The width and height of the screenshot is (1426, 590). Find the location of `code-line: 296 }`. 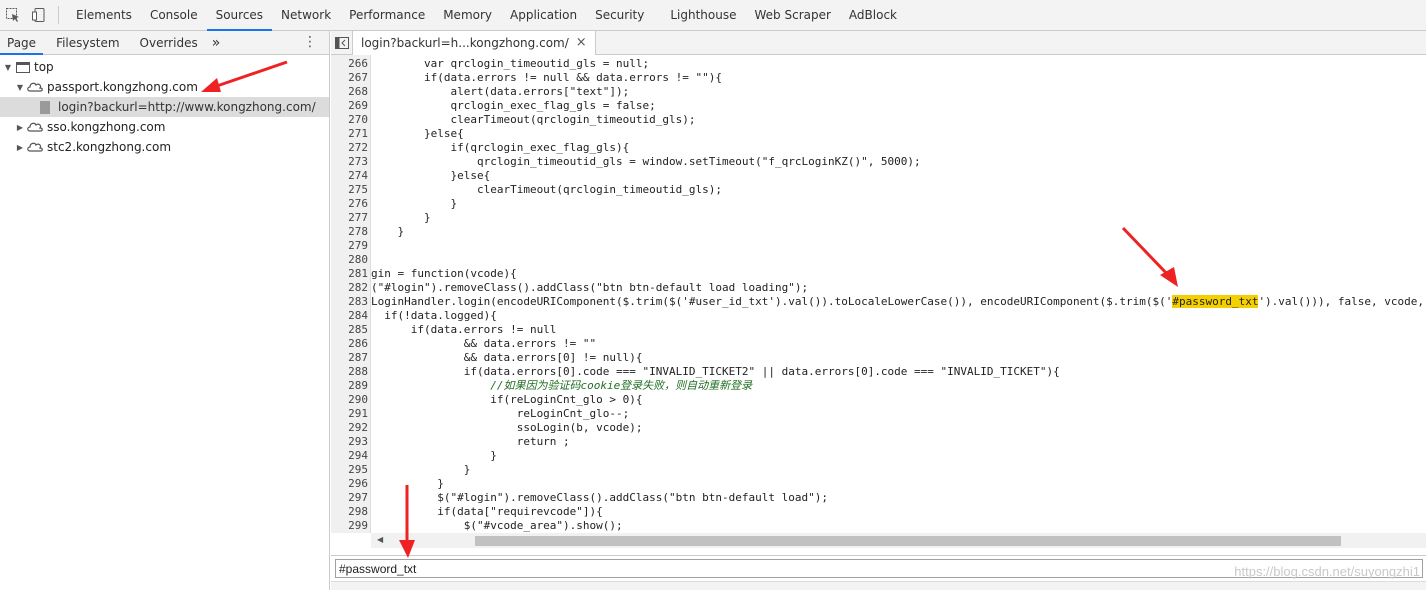

code-line: 296 } is located at coordinates (878, 484).